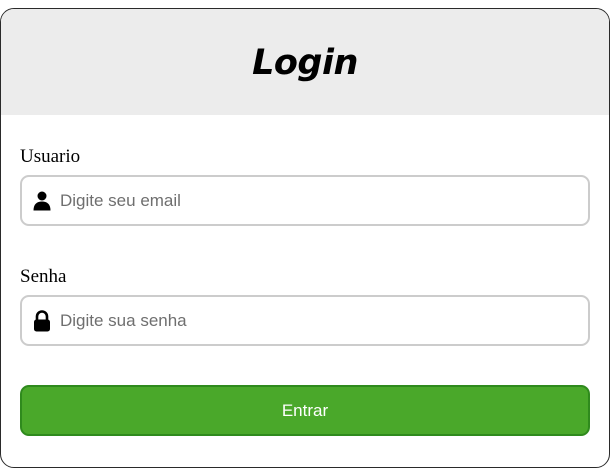 The height and width of the screenshot is (468, 612). I want to click on user-icon, so click(42, 201).